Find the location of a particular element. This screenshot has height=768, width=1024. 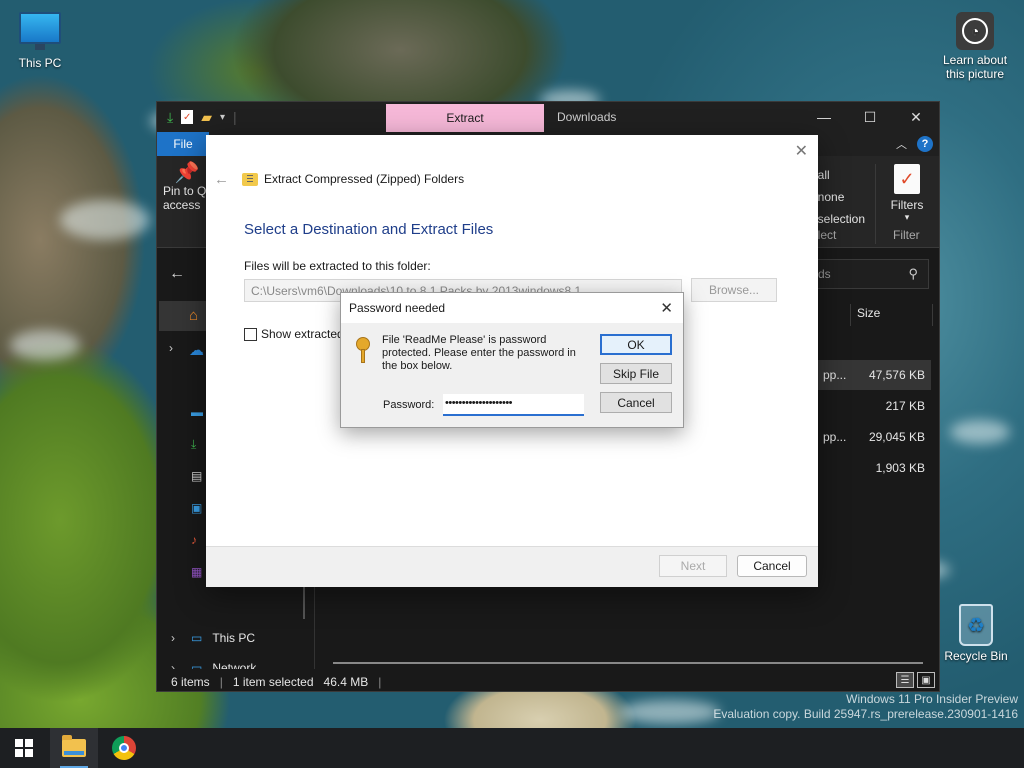

qat-dropdown-icon: ▾ is located at coordinates (222, 117).